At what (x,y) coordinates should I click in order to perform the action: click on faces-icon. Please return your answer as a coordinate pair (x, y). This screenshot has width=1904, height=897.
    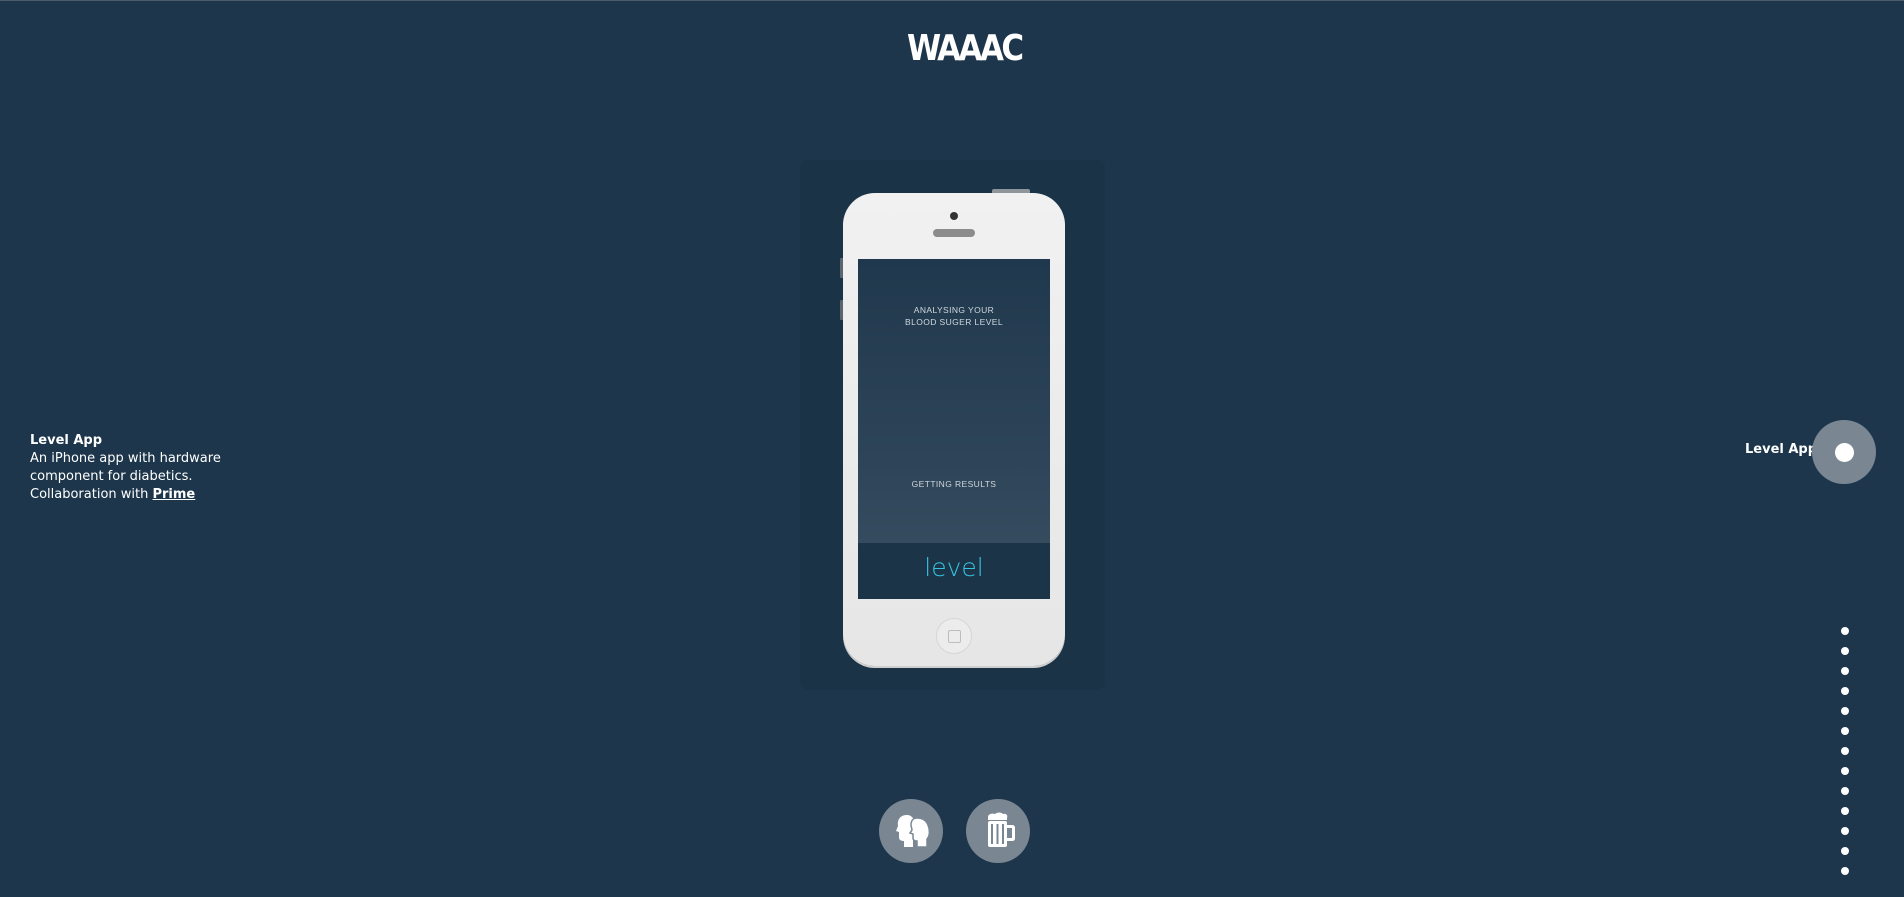
    Looking at the image, I should click on (913, 831).